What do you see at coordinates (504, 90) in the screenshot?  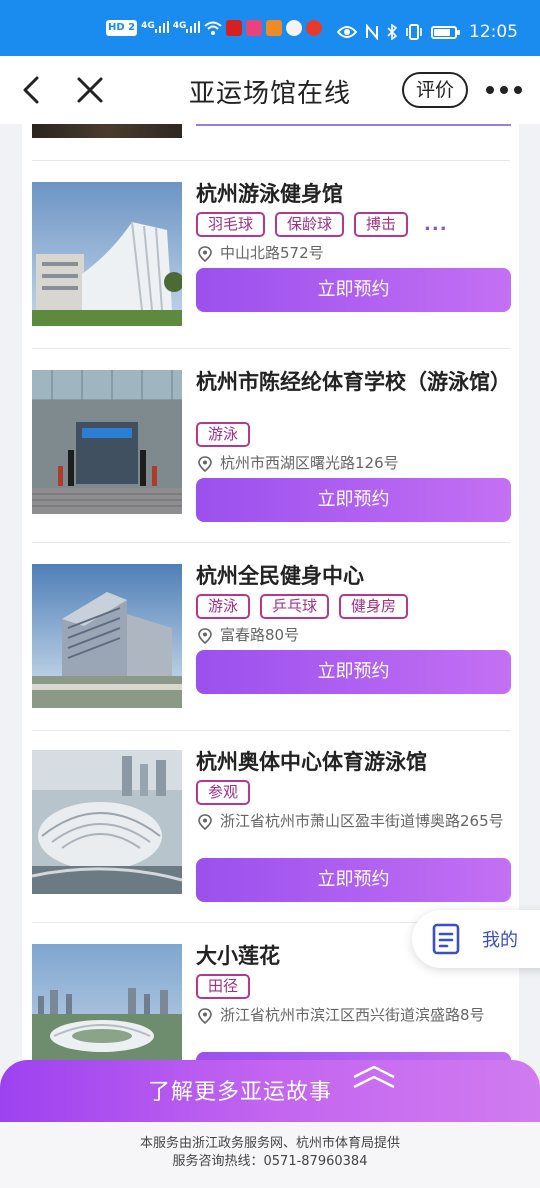 I see `more-dots-icon` at bounding box center [504, 90].